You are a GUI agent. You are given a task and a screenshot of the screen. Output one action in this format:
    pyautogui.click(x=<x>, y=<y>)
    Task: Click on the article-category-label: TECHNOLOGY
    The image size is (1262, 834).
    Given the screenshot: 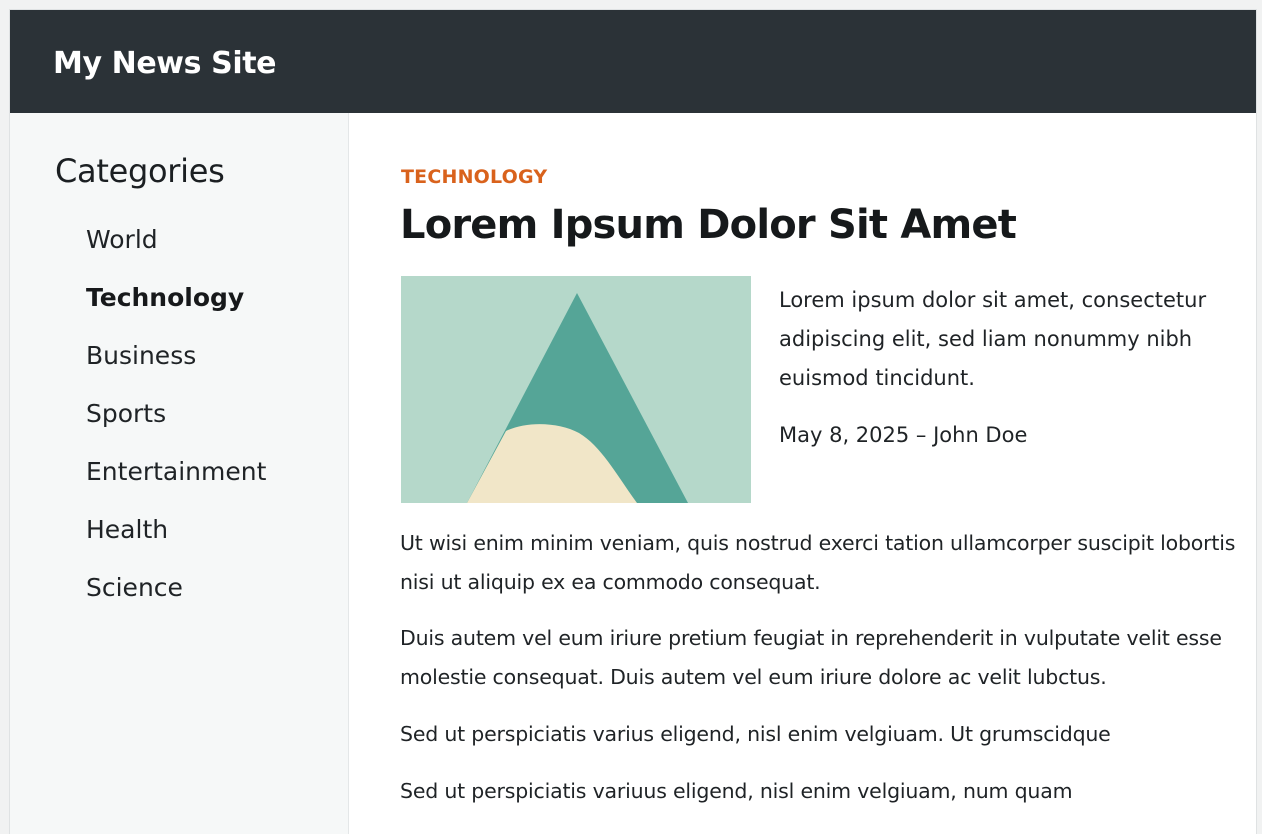 What is the action you would take?
    pyautogui.click(x=474, y=177)
    